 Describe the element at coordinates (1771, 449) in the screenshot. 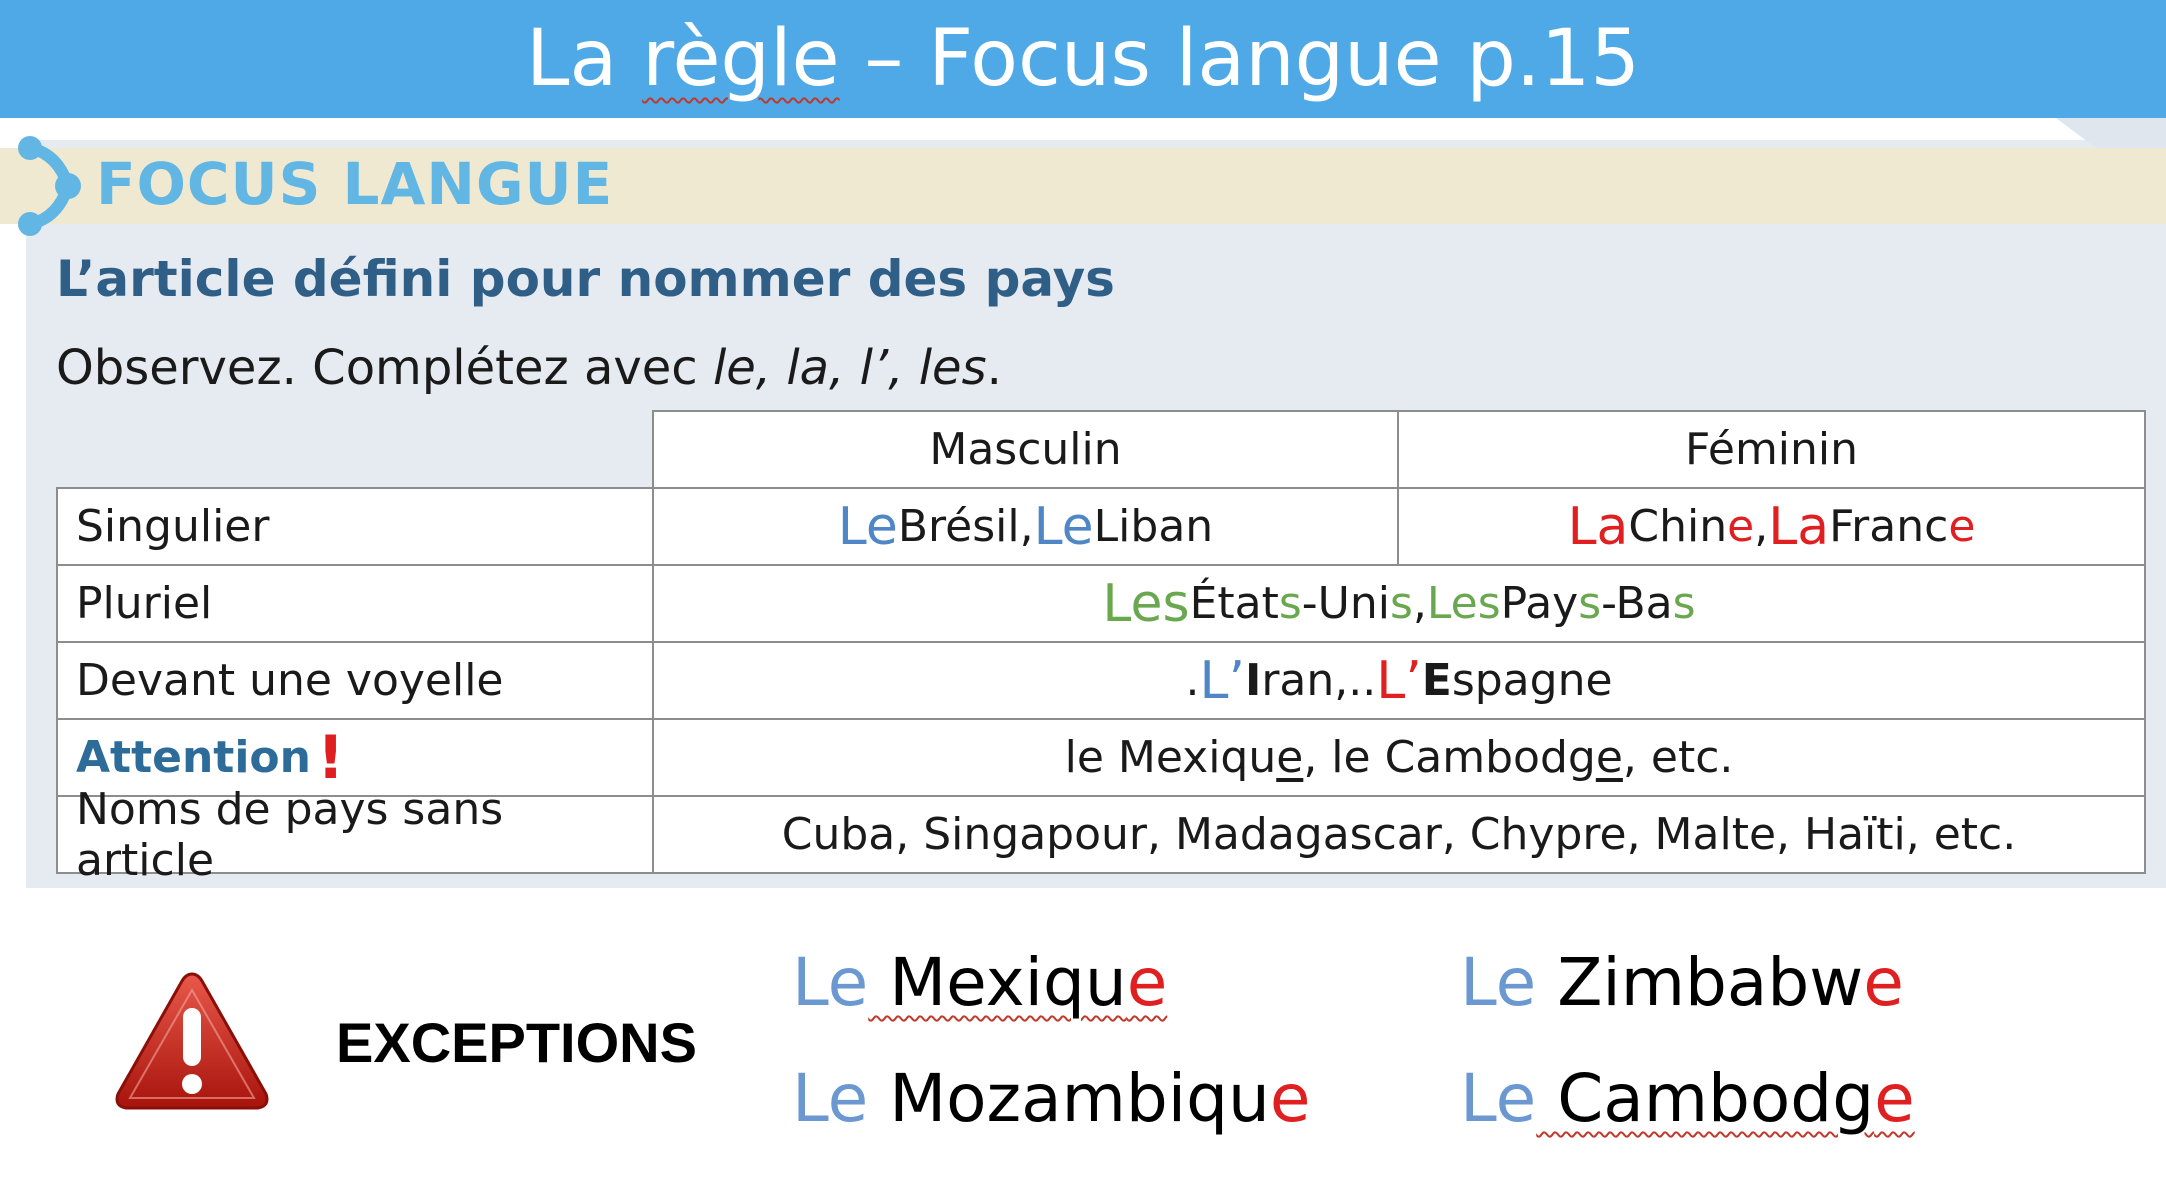

I see `header-feminin: Féminin` at that location.